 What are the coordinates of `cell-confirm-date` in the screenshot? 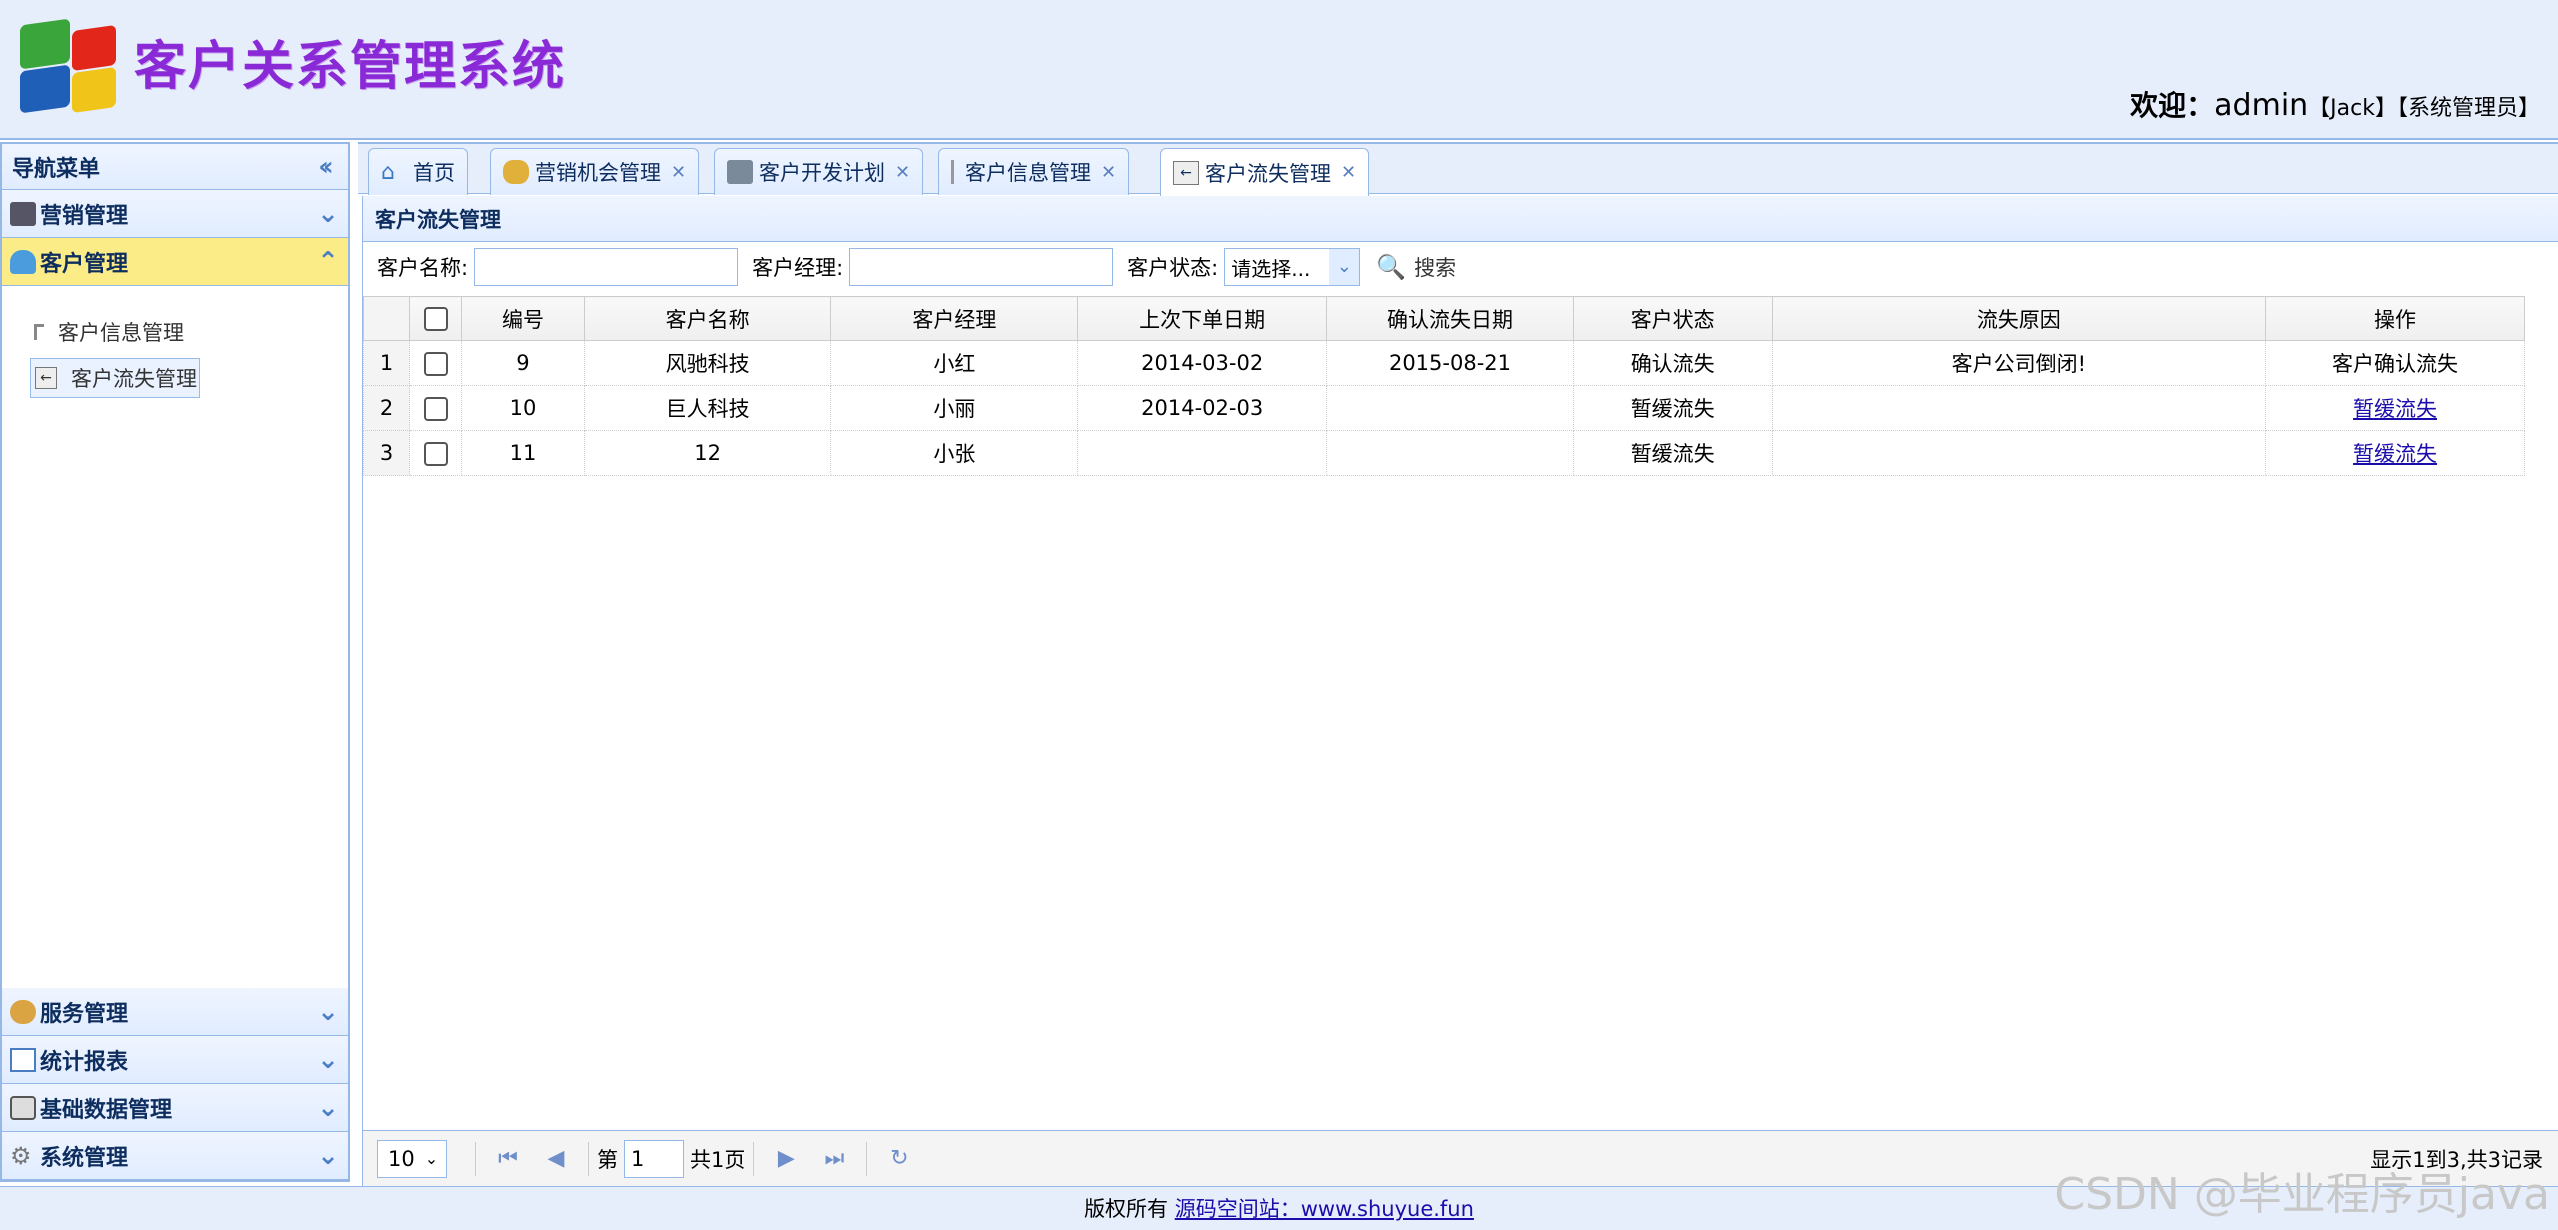 It's located at (1450, 408).